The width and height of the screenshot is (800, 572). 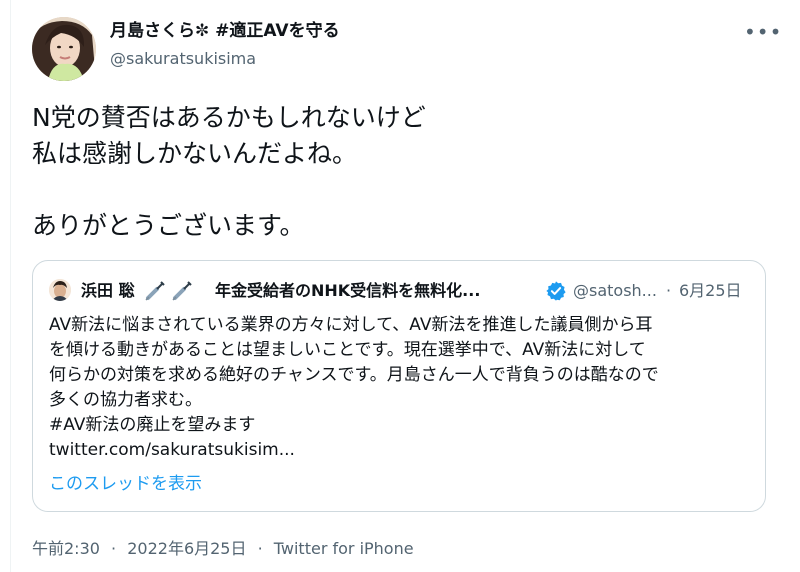 I want to click on tweet-meta: 午前2:30 · 2022年6月25日 · Twitter for iPhone, so click(x=223, y=549).